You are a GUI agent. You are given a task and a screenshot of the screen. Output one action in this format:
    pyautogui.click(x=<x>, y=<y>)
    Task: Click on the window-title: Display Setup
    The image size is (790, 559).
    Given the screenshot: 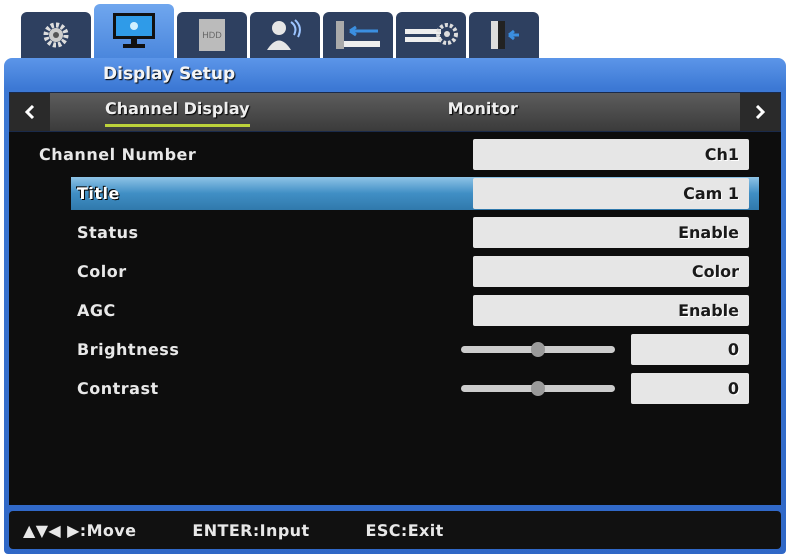 What is the action you would take?
    pyautogui.click(x=169, y=75)
    